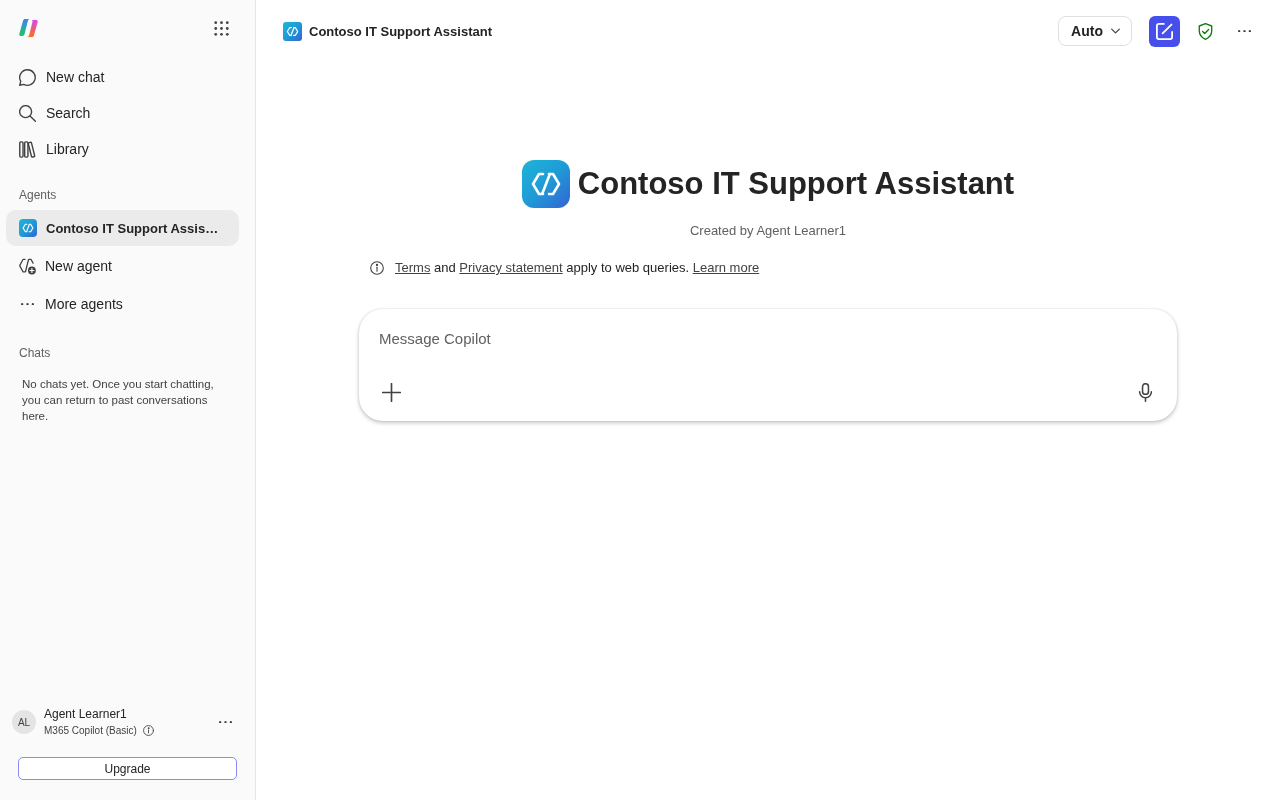  What do you see at coordinates (768, 231) in the screenshot?
I see `creator-text: Created by Agent Learner1` at bounding box center [768, 231].